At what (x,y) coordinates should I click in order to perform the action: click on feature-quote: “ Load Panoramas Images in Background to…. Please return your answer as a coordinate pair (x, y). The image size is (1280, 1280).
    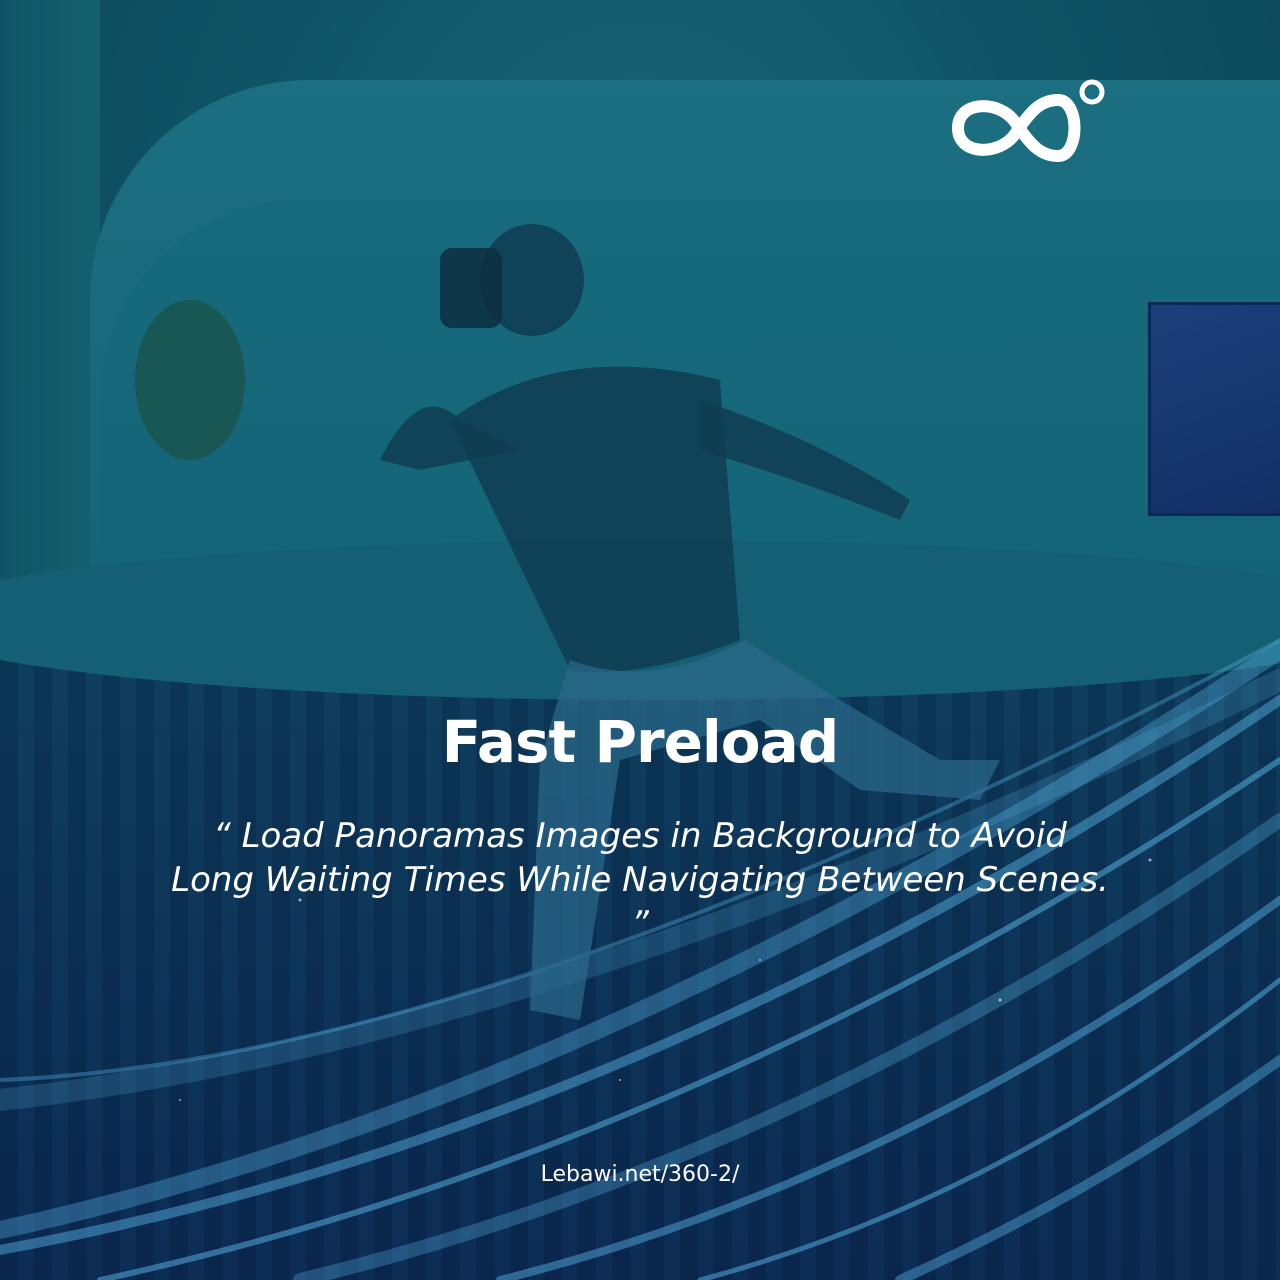
    Looking at the image, I should click on (640, 880).